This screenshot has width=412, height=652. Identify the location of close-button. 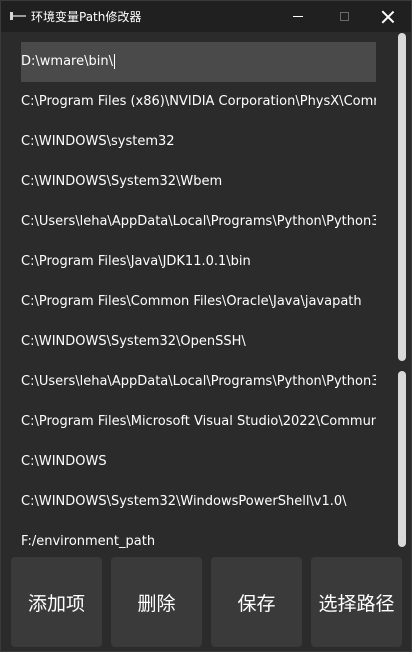
(388, 16).